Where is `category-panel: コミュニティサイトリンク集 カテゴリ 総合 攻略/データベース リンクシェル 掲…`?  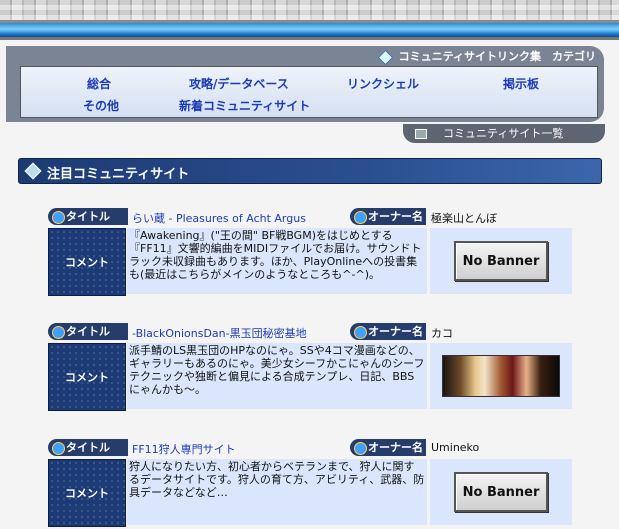
category-panel: コミュニティサイトリンク集 カテゴリ 総合 攻略/データベース リンクシェル 掲… is located at coordinates (305, 84).